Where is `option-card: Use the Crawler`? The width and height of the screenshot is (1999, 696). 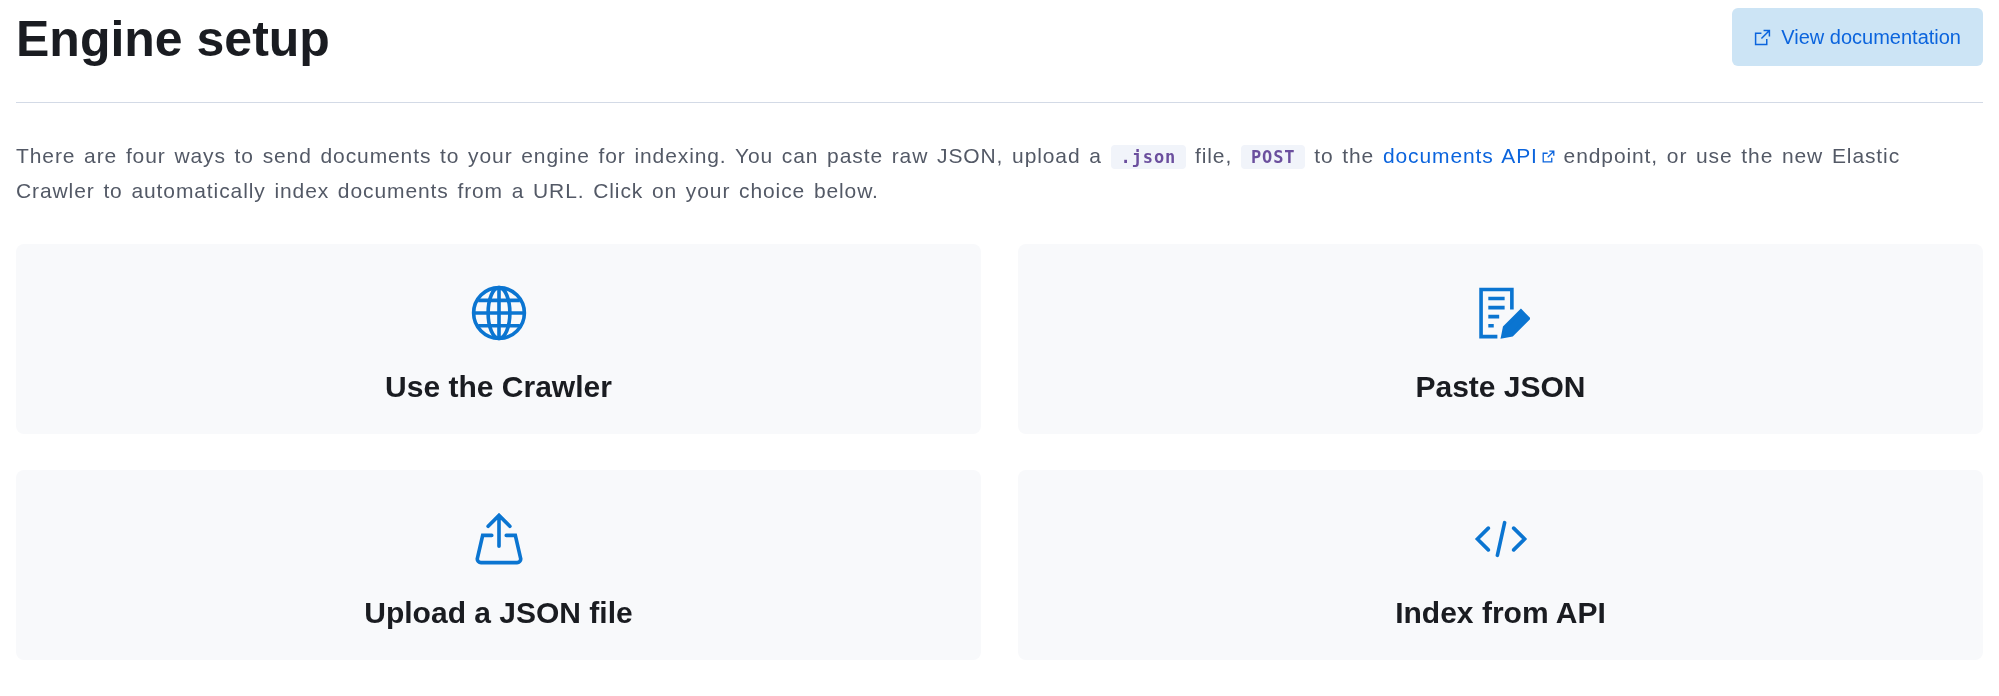
option-card: Use the Crawler is located at coordinates (498, 339).